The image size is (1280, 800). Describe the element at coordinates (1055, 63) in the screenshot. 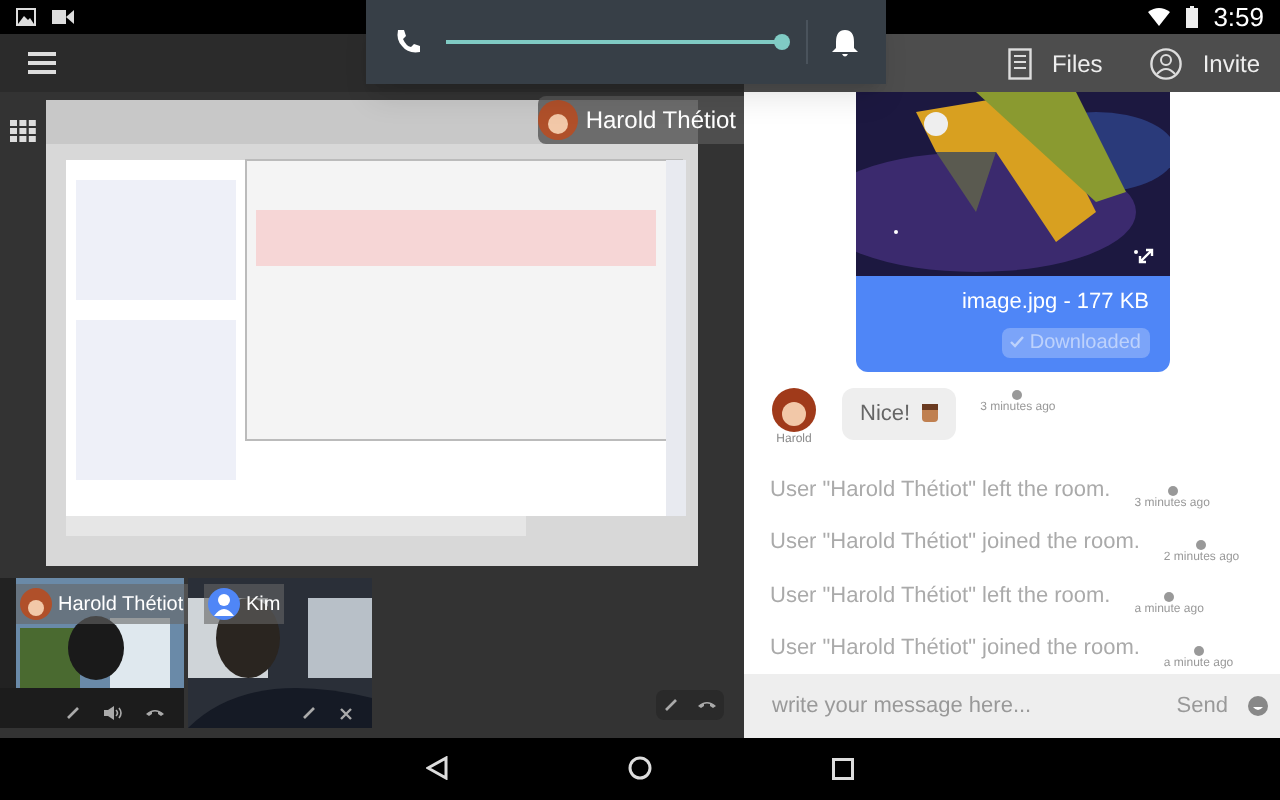

I see `files-button: Files` at that location.